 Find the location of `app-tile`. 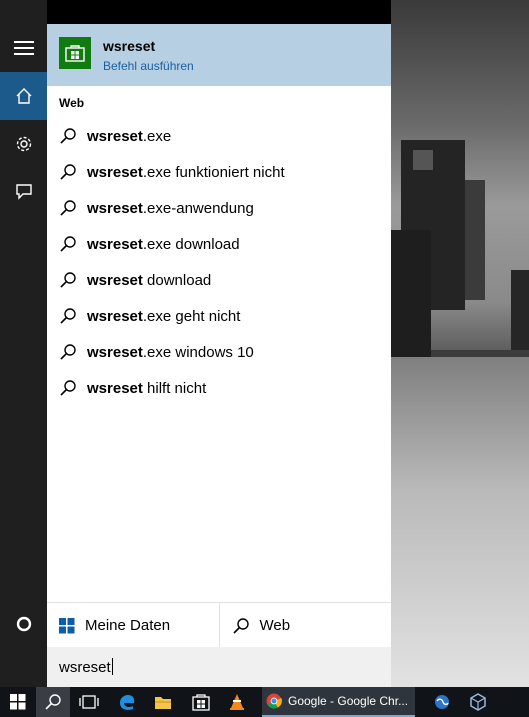

app-tile is located at coordinates (75, 53).